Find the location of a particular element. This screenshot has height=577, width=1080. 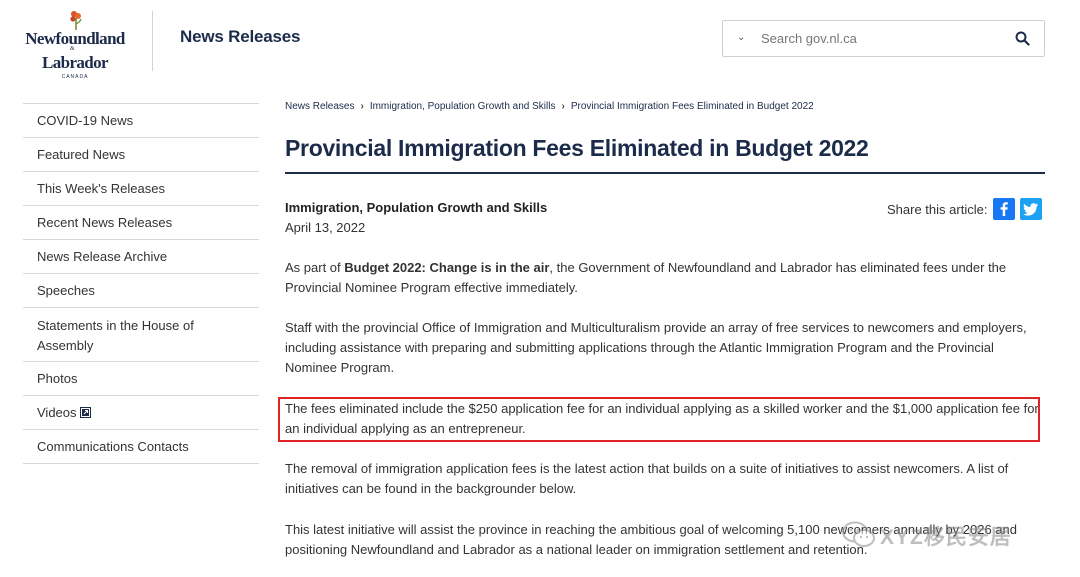

facebook-icon is located at coordinates (1004, 209).